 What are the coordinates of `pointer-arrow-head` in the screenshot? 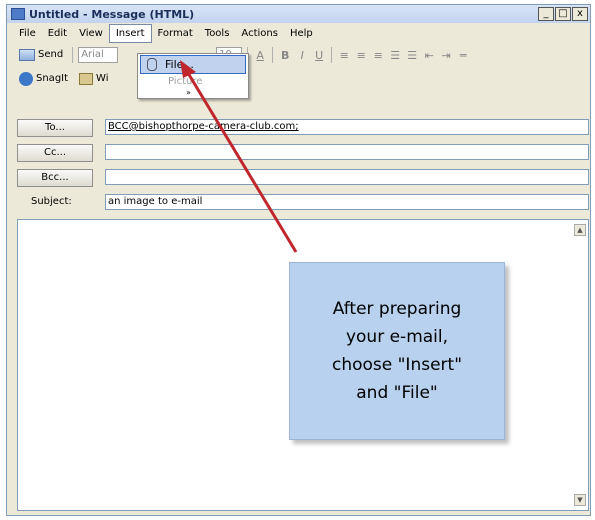 It's located at (188, 69).